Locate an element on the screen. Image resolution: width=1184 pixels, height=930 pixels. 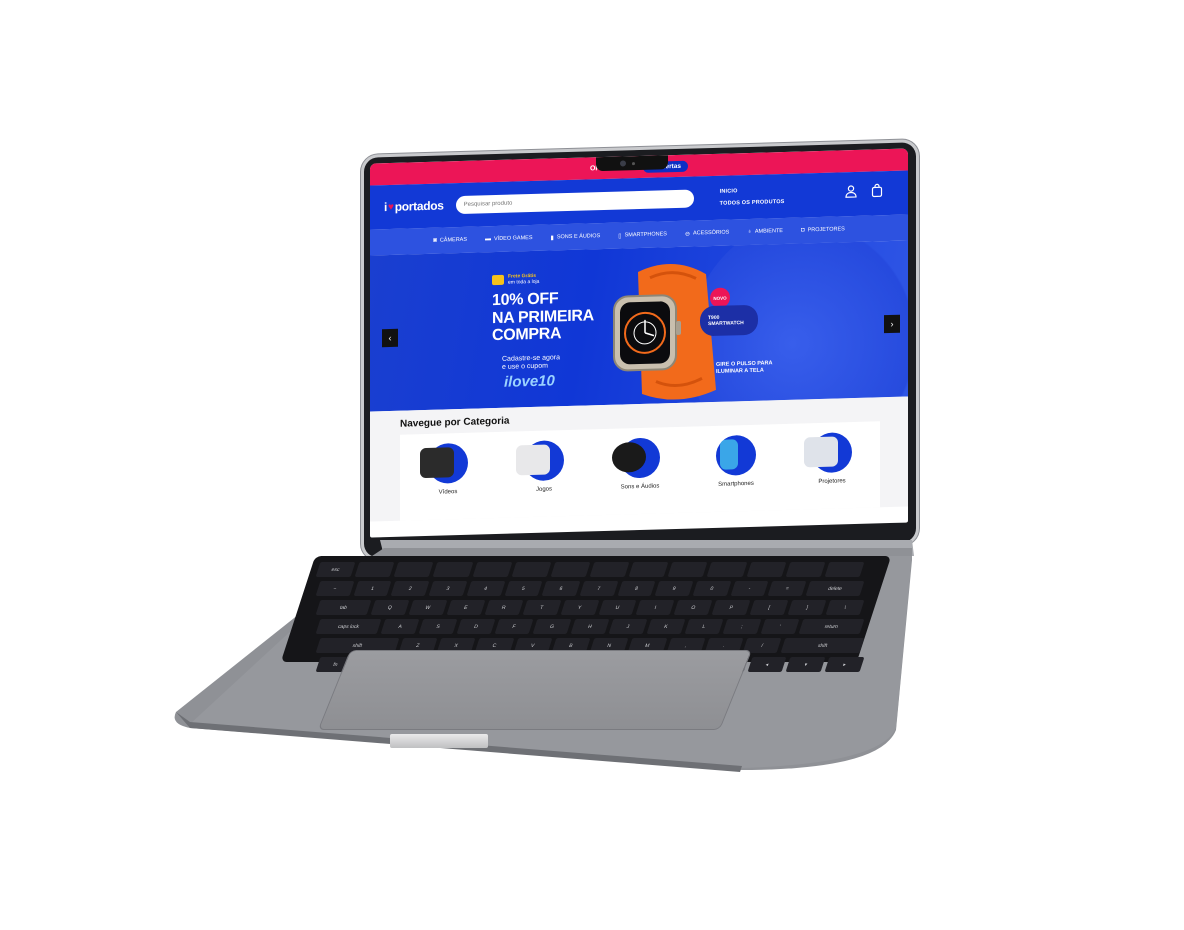
key: O is located at coordinates (693, 607).